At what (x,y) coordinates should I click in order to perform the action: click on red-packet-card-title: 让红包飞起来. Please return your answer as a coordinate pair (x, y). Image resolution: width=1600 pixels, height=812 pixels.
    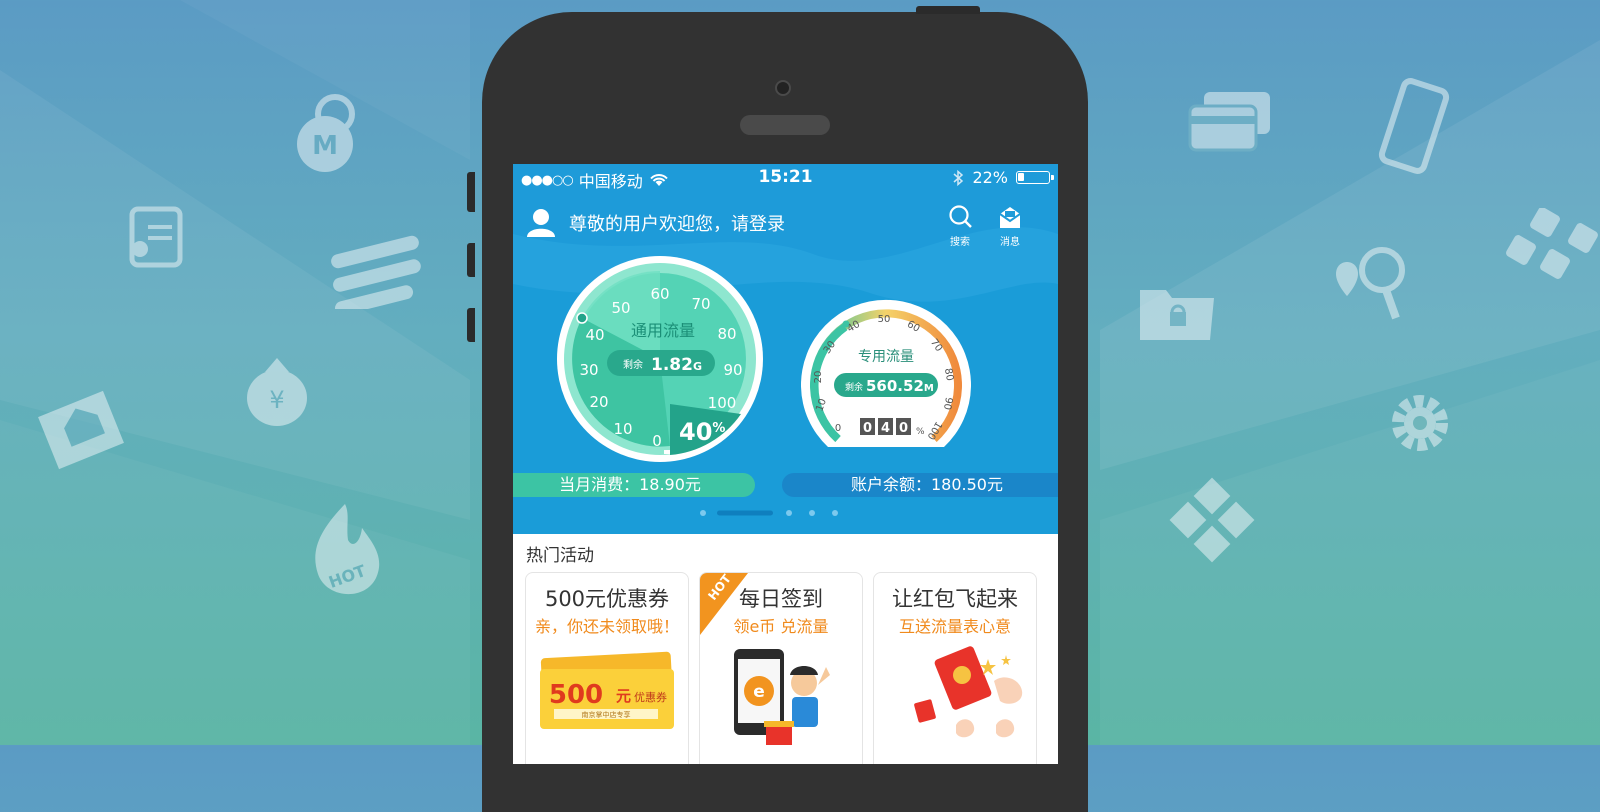
    Looking at the image, I should click on (955, 599).